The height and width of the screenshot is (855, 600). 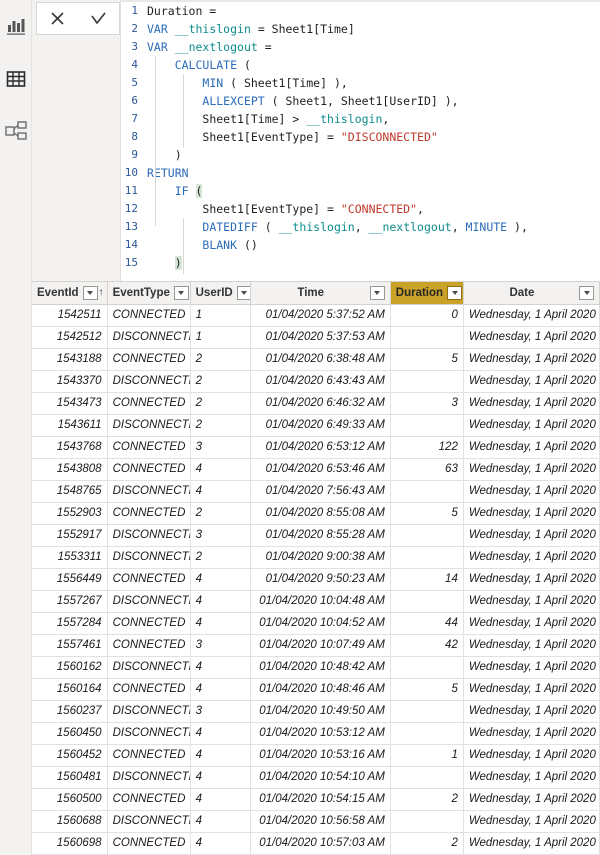 I want to click on cell-duration: 122, so click(x=427, y=447).